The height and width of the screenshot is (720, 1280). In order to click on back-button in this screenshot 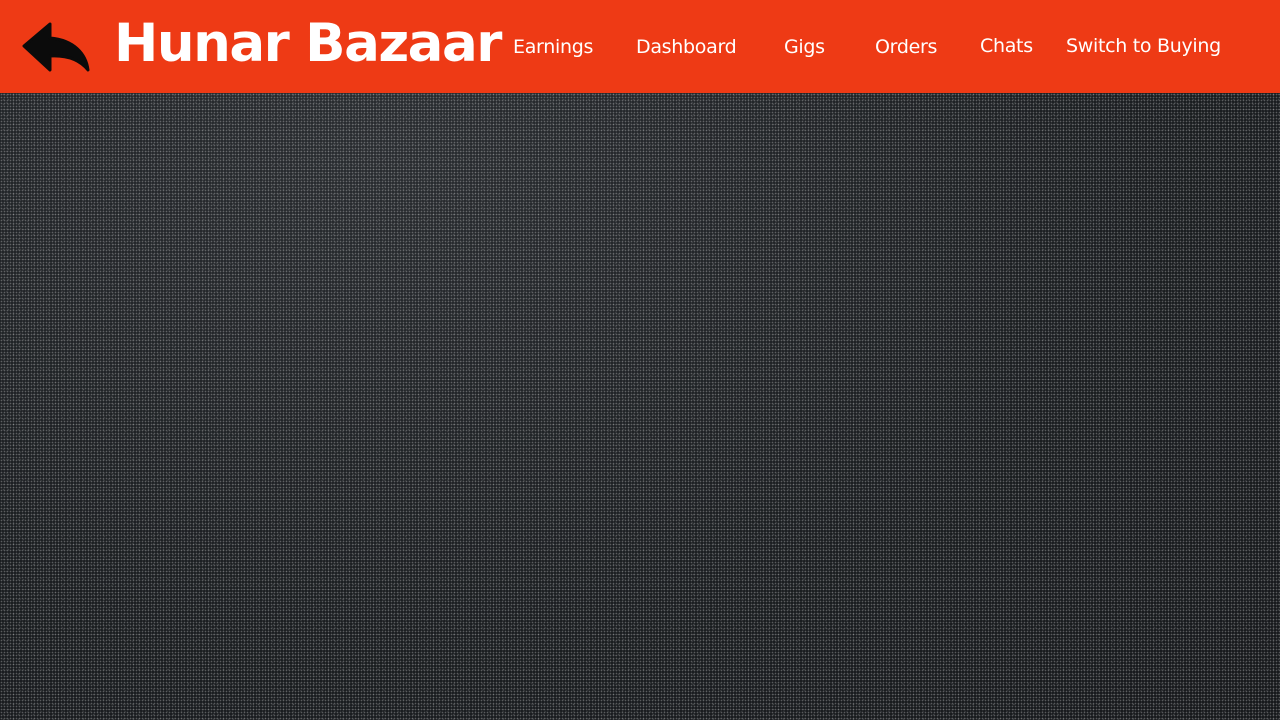, I will do `click(56, 48)`.